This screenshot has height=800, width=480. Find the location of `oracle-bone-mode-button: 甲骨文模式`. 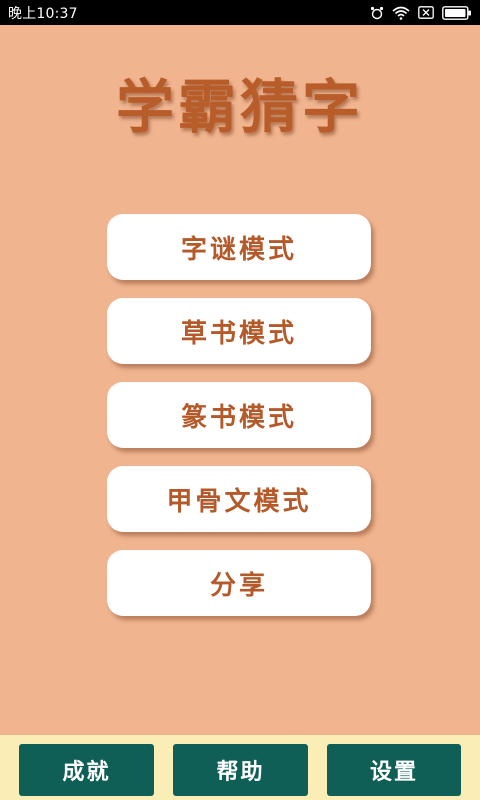

oracle-bone-mode-button: 甲骨文模式 is located at coordinates (239, 499).